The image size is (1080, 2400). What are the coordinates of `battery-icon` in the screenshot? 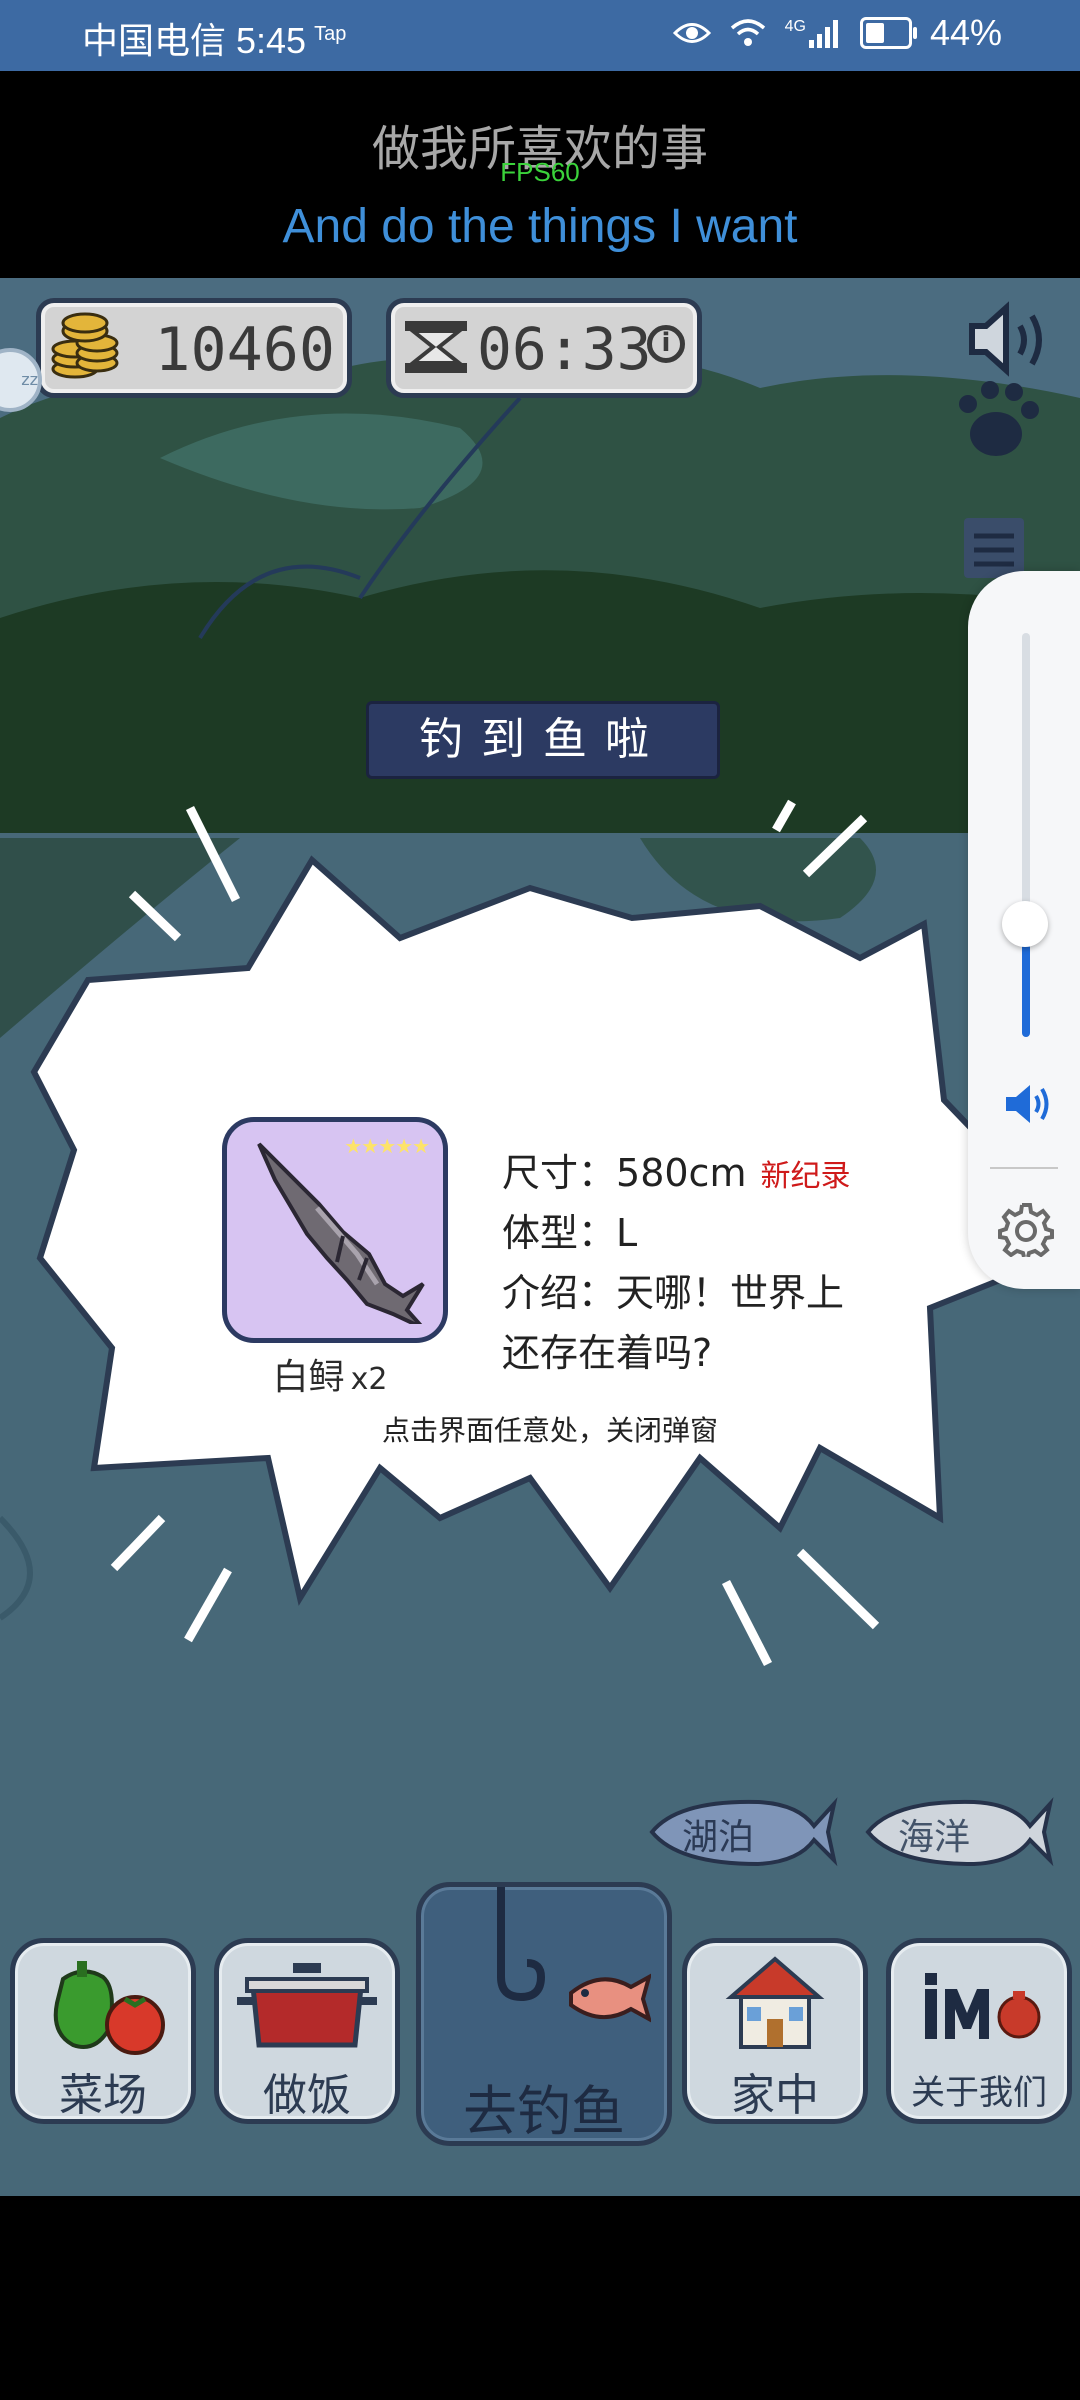 It's located at (888, 33).